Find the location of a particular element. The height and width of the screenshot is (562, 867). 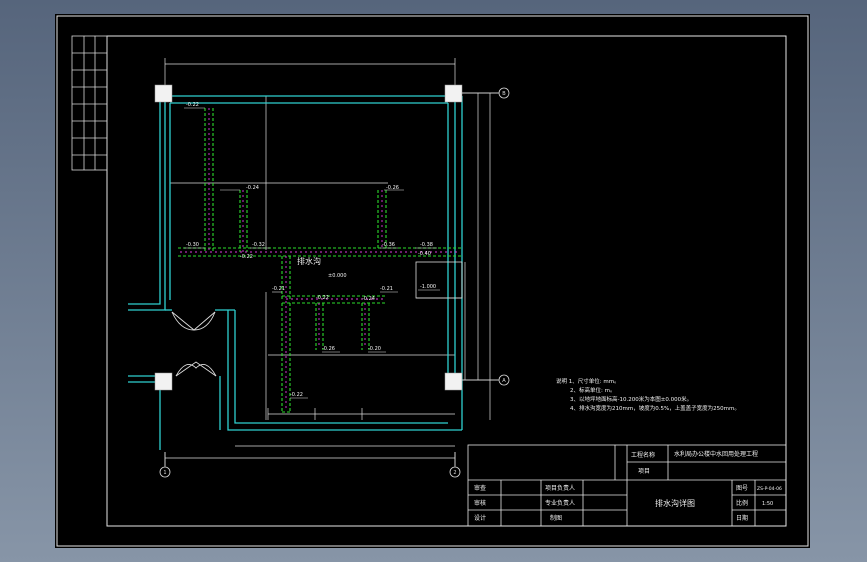

note-line: 说明 1、尺寸单位: mm。 is located at coordinates (588, 381).